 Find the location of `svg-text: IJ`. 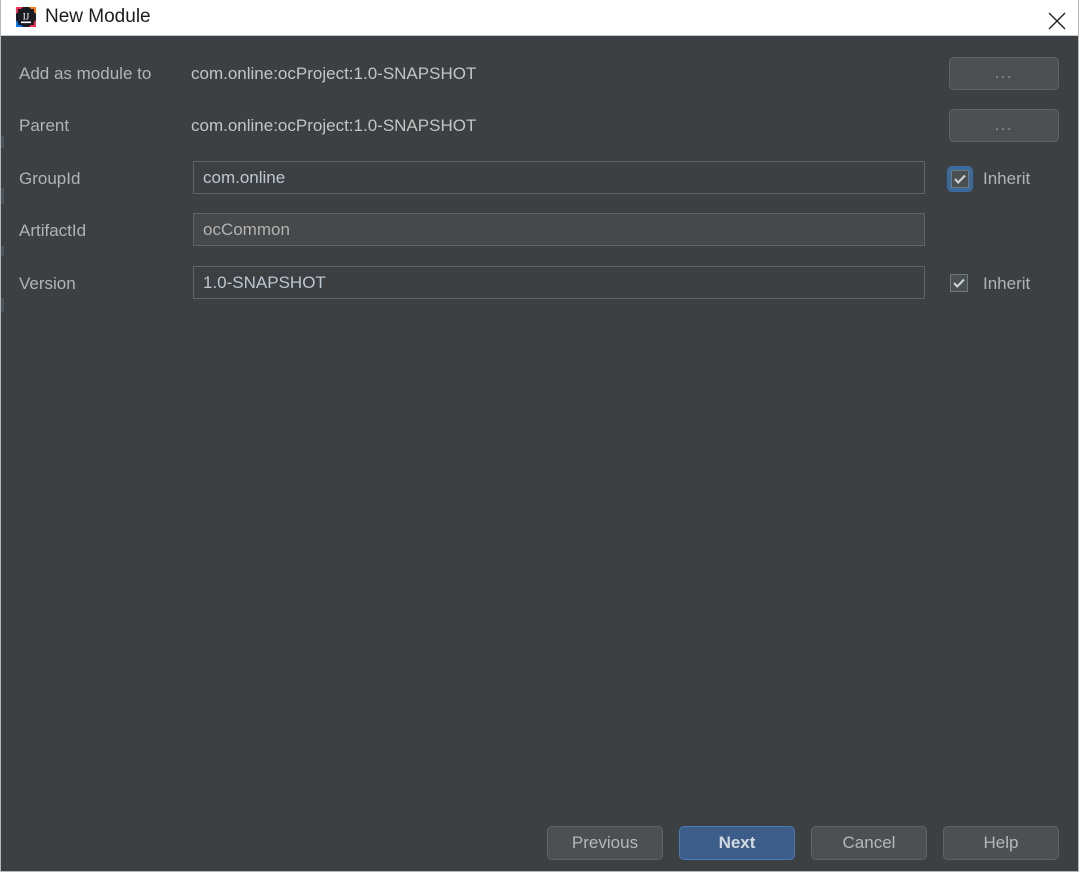

svg-text: IJ is located at coordinates (26, 17).